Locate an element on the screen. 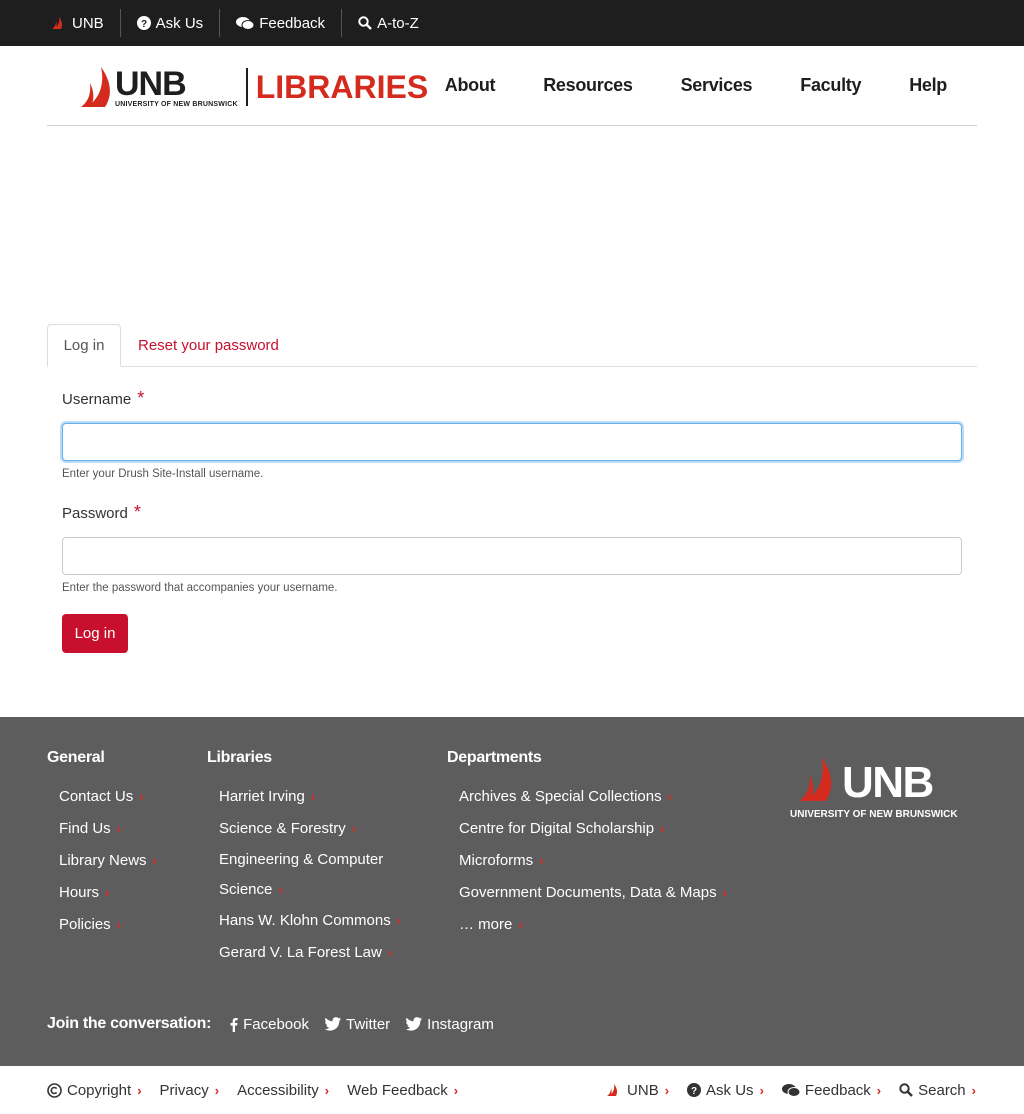 The width and height of the screenshot is (1024, 1114). footer-link-policies: Policies › is located at coordinates (102, 925).